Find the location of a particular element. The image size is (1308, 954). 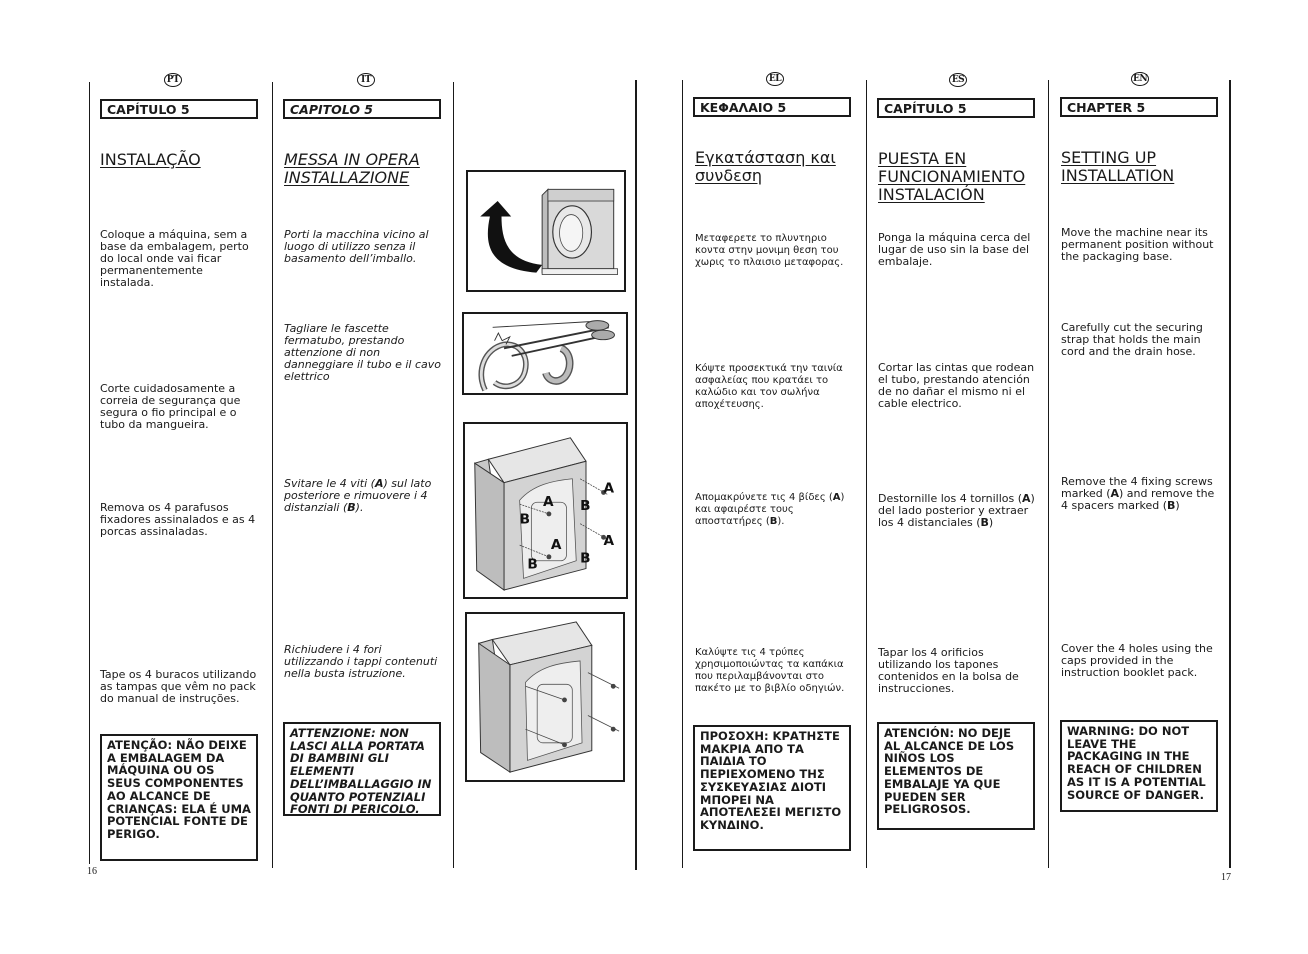

section-title-it: MESSA IN OPERA INSTALLAZIONE is located at coordinates (352, 168).